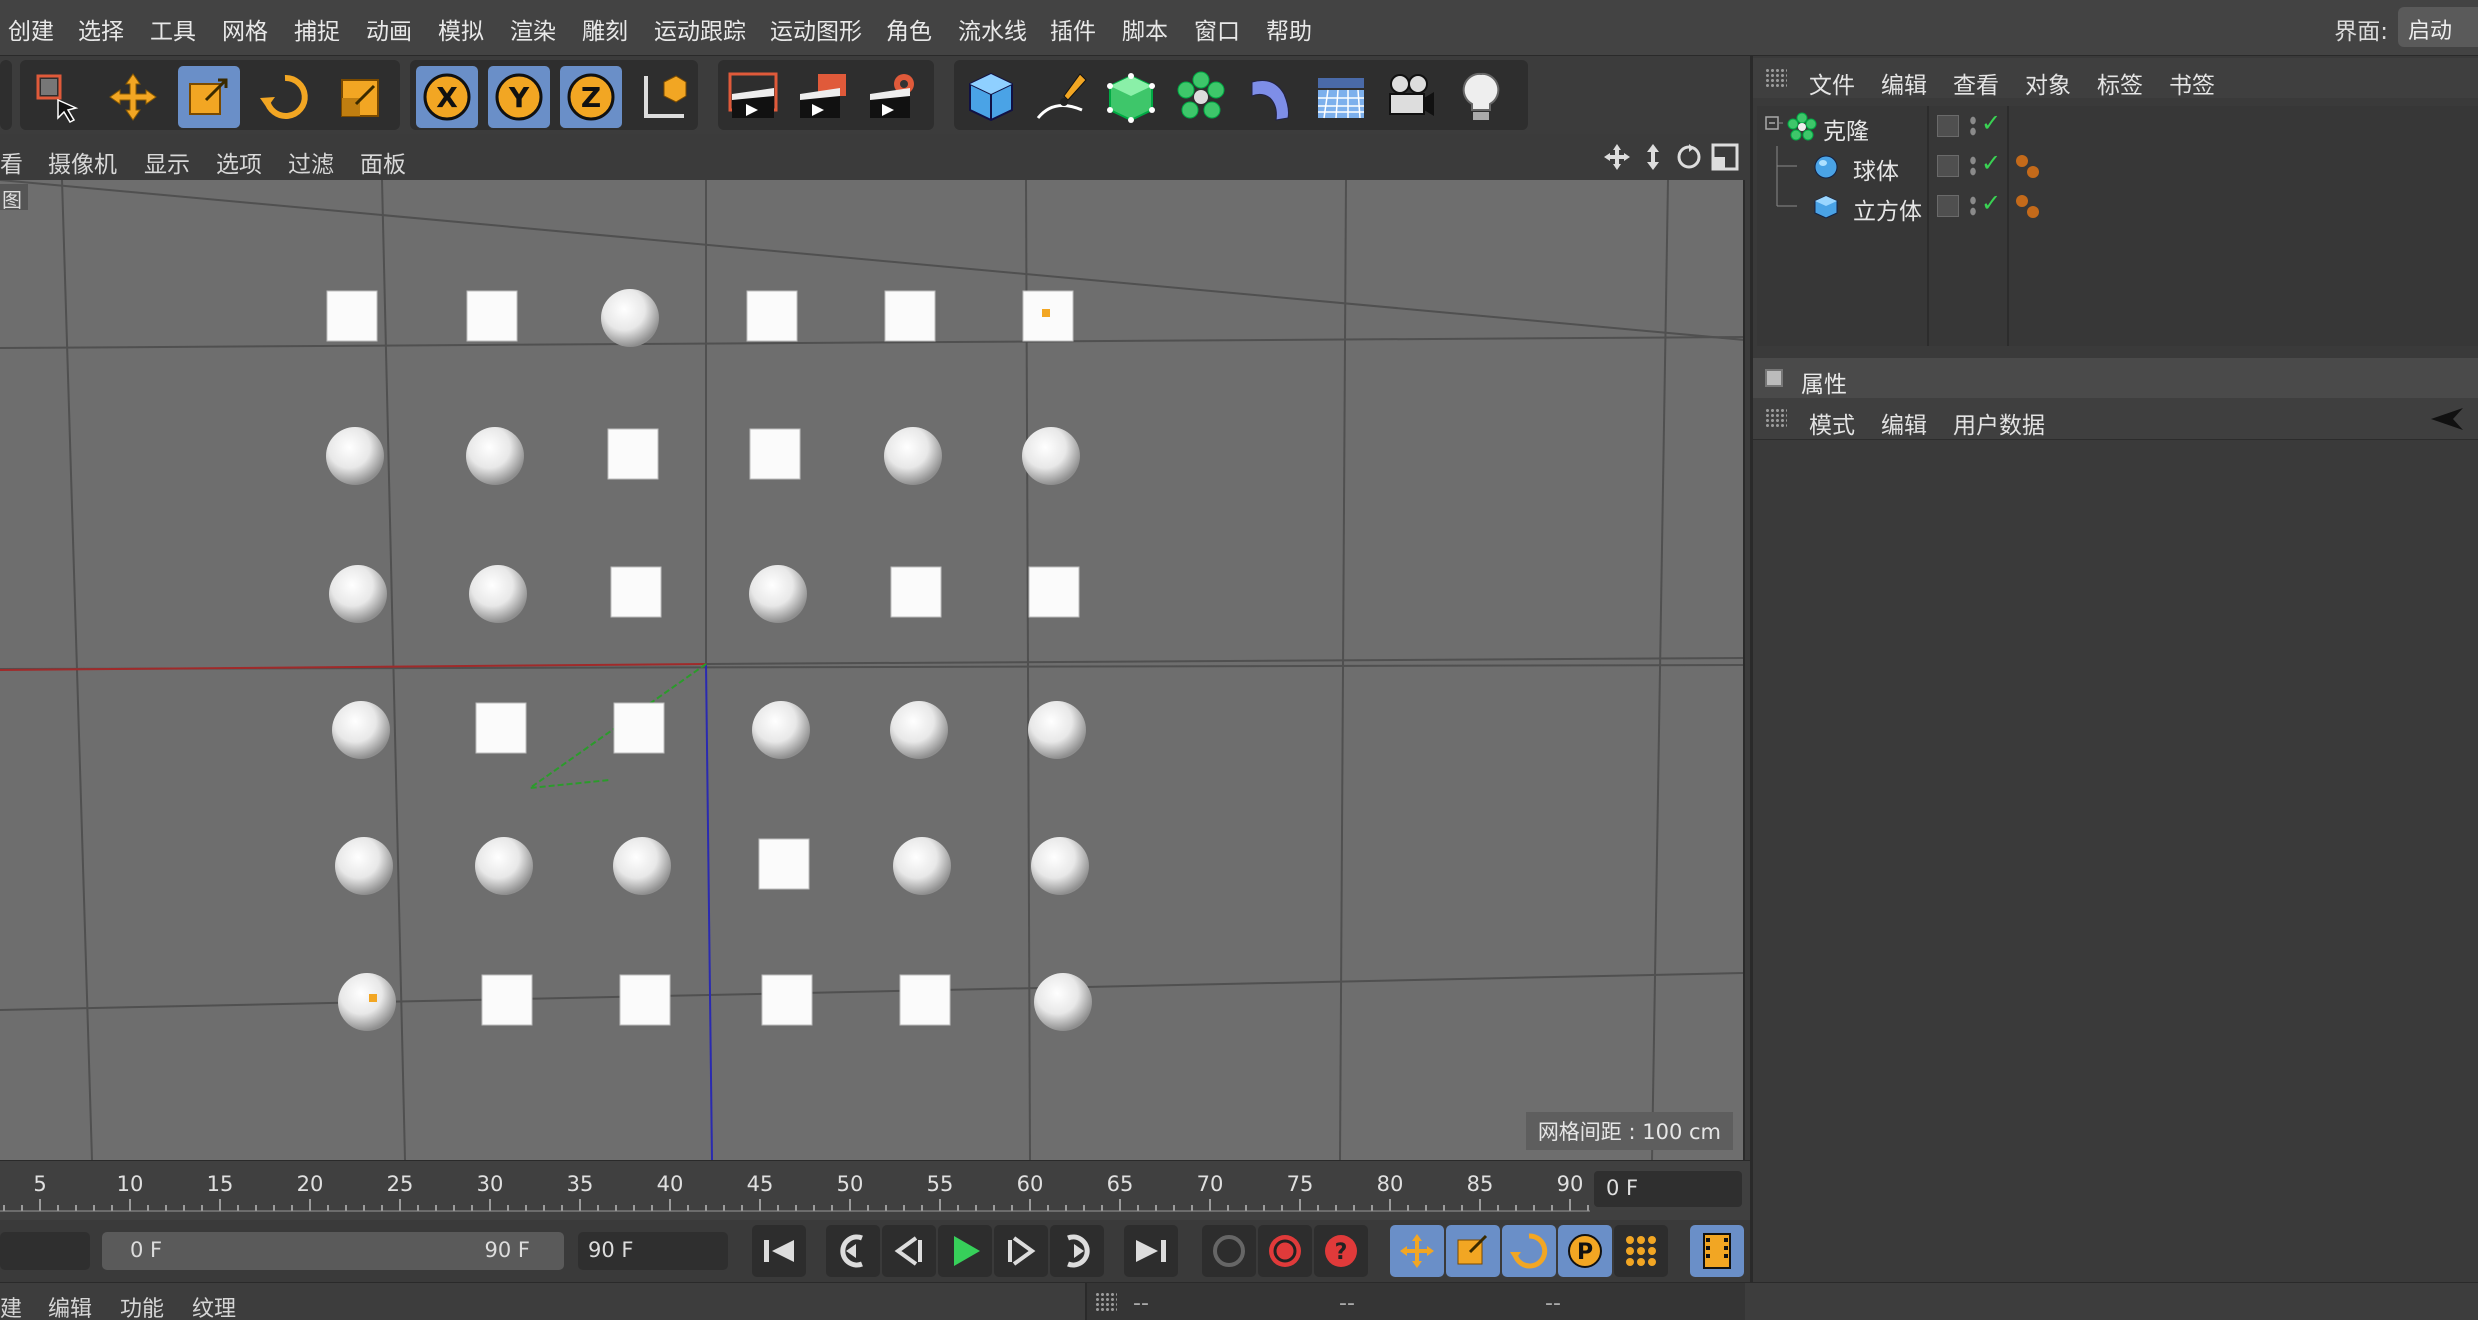  What do you see at coordinates (1201, 97) in the screenshot?
I see `cloner-button` at bounding box center [1201, 97].